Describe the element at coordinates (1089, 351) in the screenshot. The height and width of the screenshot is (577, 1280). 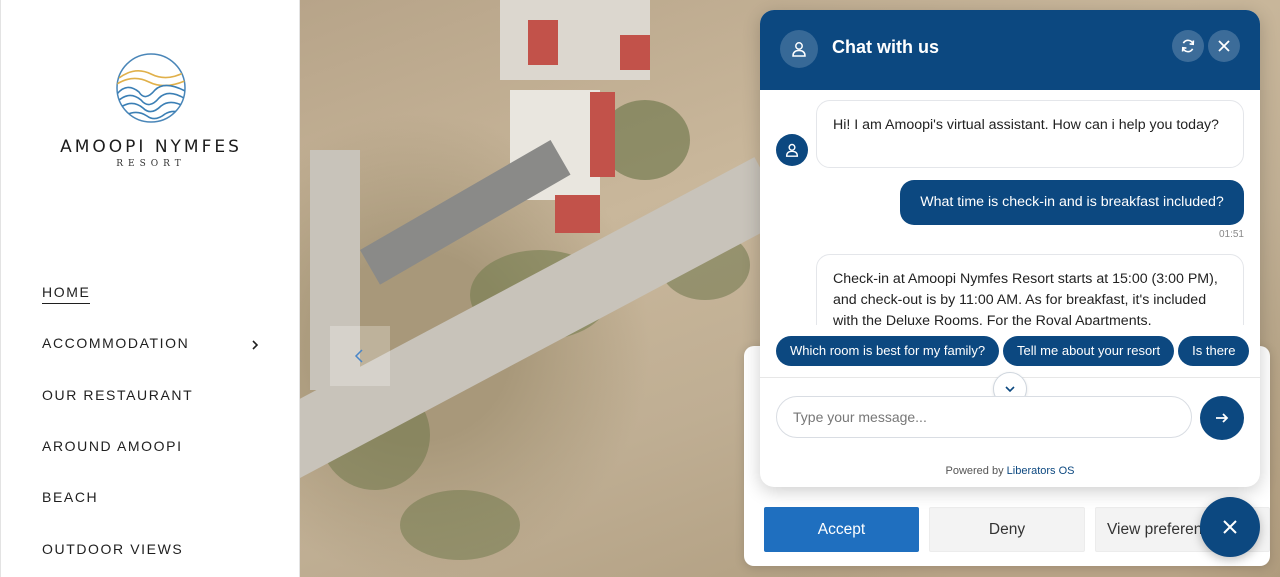
I see `suggestion-chip: Tell me about your resort` at that location.